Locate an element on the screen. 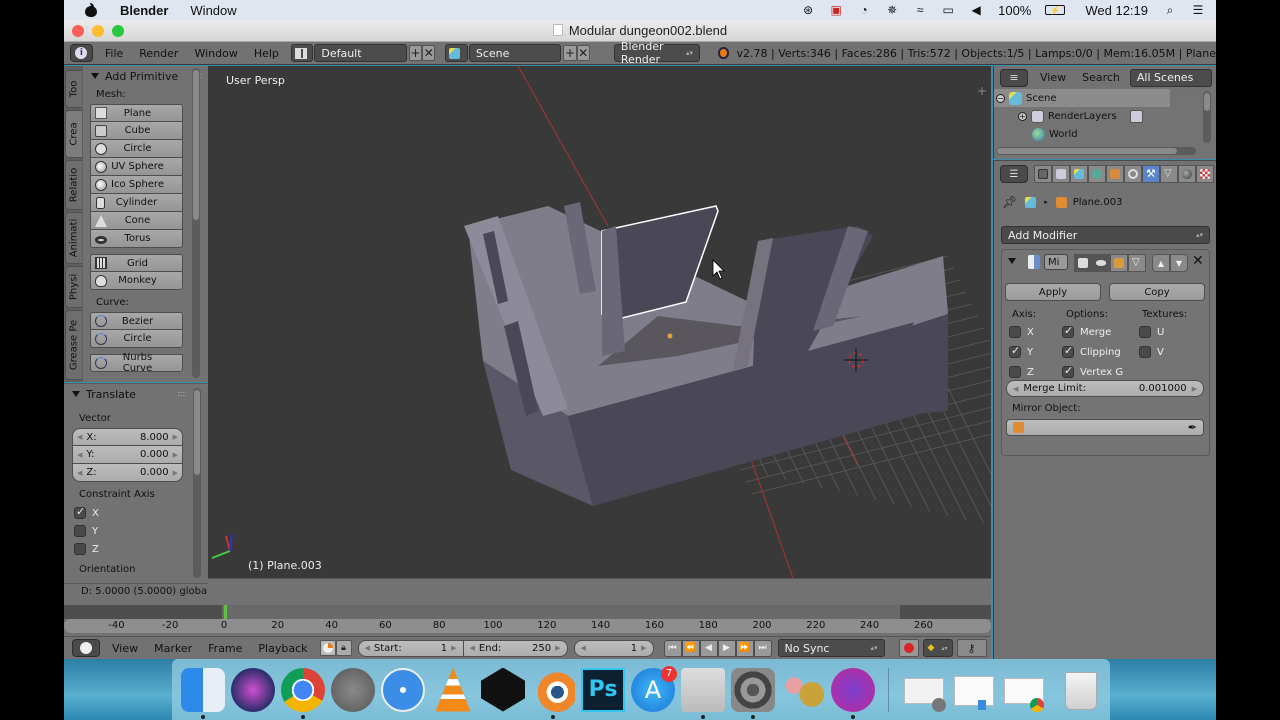 The width and height of the screenshot is (1280, 720). axis-z-checkbox: Z is located at coordinates (1021, 372).